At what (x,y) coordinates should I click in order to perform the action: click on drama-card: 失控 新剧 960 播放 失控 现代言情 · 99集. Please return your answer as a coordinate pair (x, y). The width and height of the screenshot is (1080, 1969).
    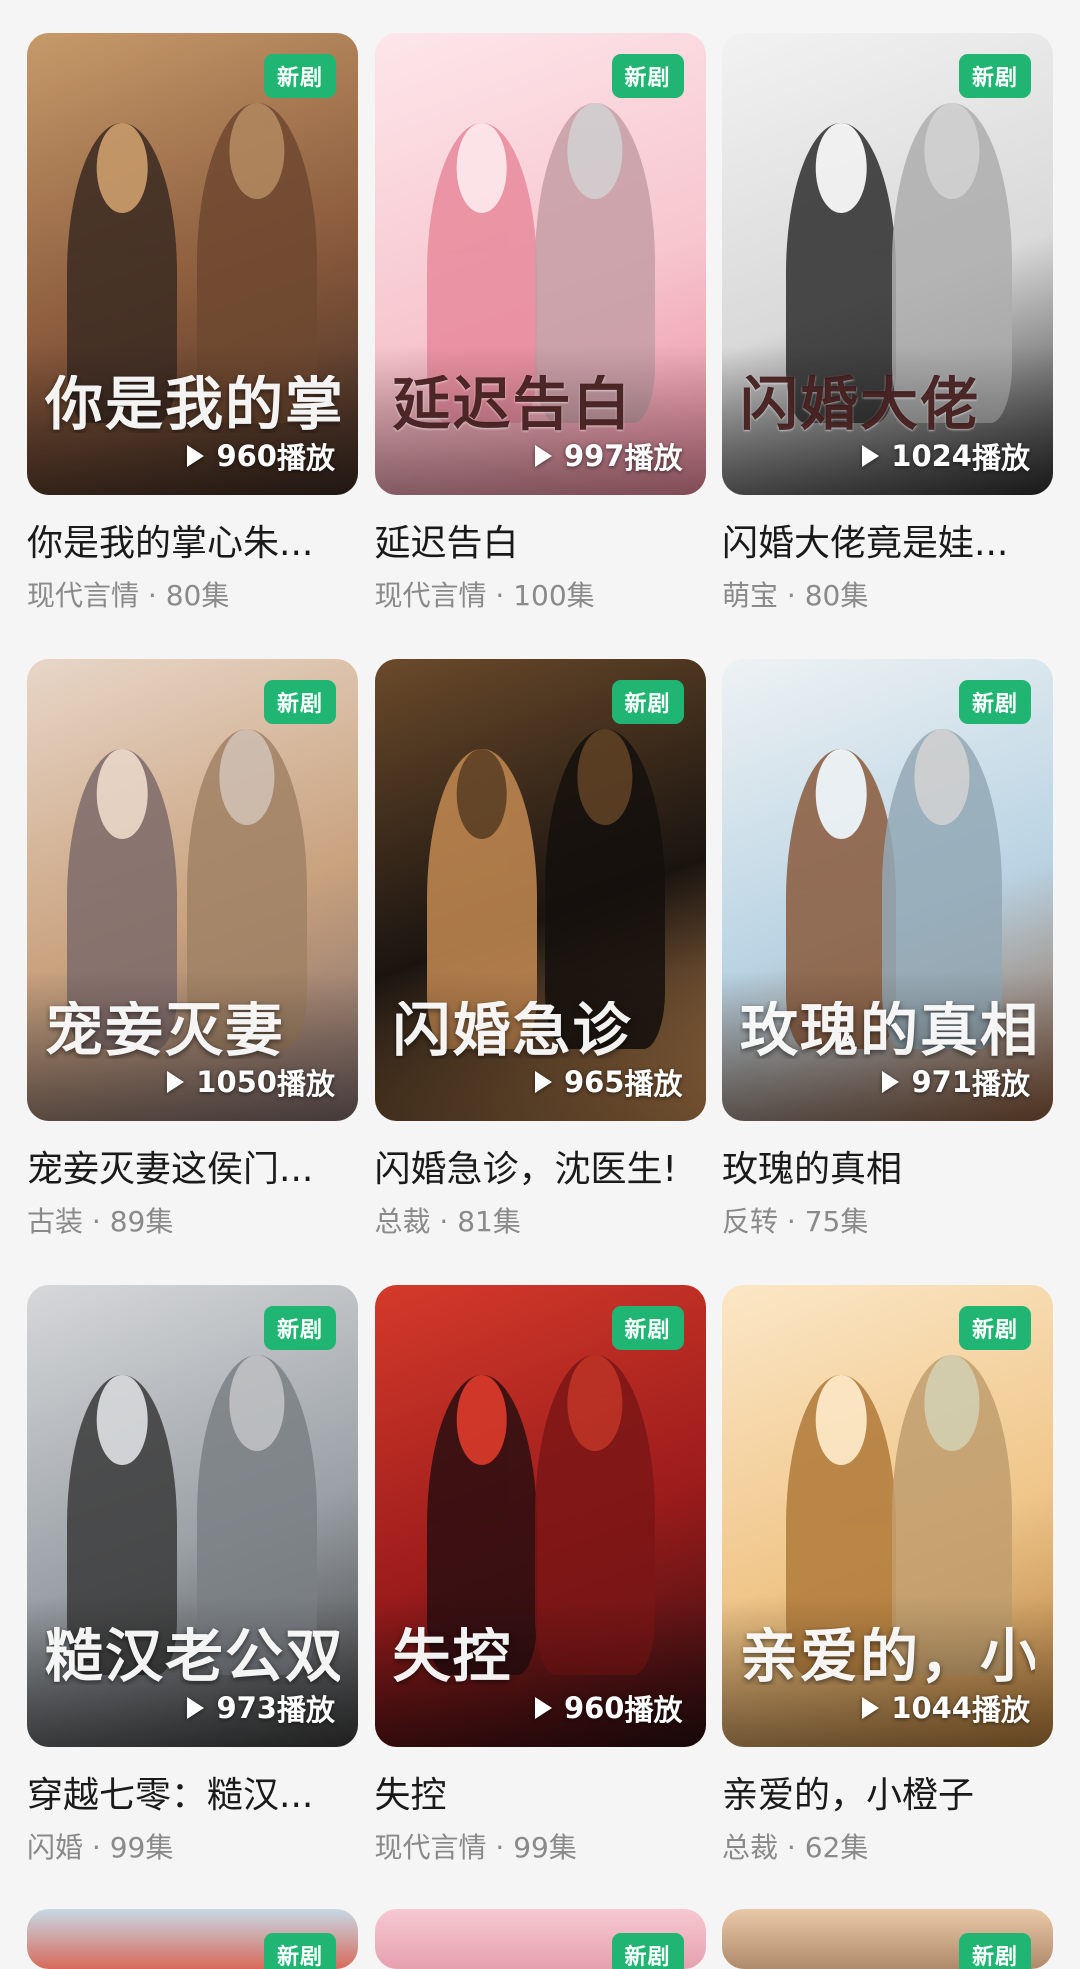
    Looking at the image, I should click on (540, 1598).